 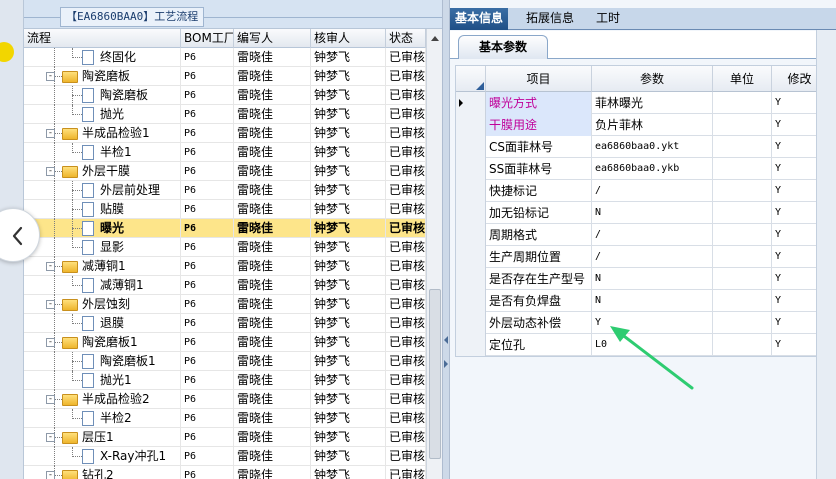 I want to click on param-row: 周期格式 / Y, so click(x=642, y=235).